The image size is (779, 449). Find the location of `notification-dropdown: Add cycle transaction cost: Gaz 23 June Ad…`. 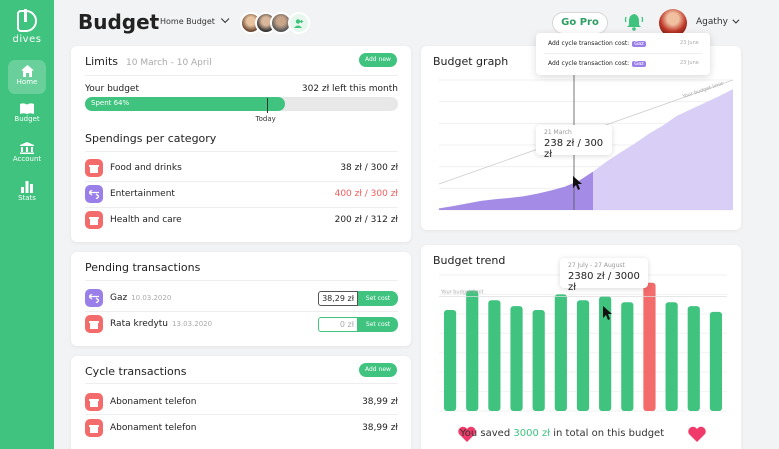

notification-dropdown: Add cycle transaction cost: Gaz 23 June Ad… is located at coordinates (623, 54).